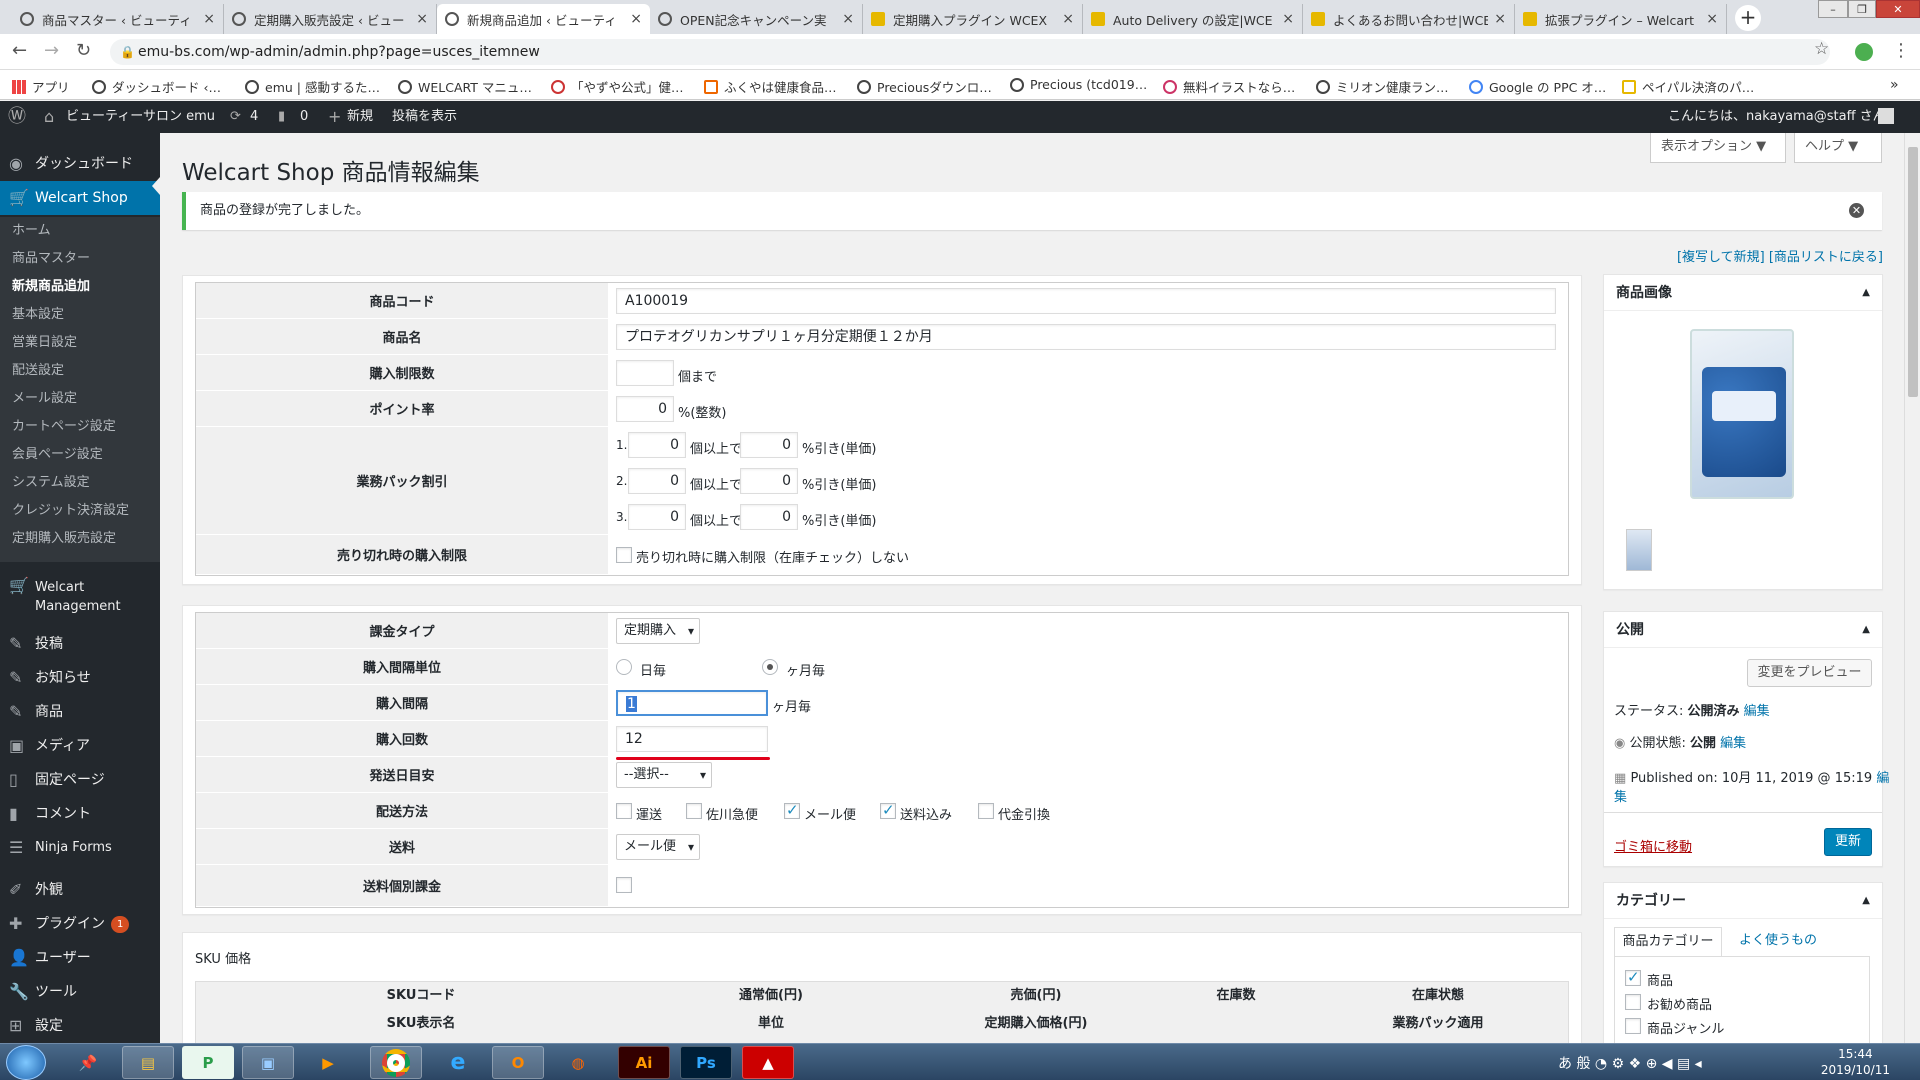 This screenshot has width=1920, height=1080. What do you see at coordinates (80, 287) in the screenshot?
I see `submenu-new-item: 新規商品追加` at bounding box center [80, 287].